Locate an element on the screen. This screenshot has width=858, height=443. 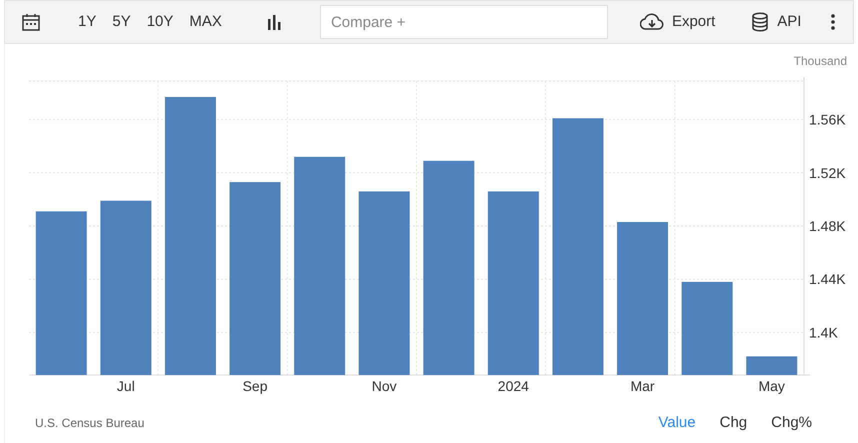
more-icon is located at coordinates (833, 22).